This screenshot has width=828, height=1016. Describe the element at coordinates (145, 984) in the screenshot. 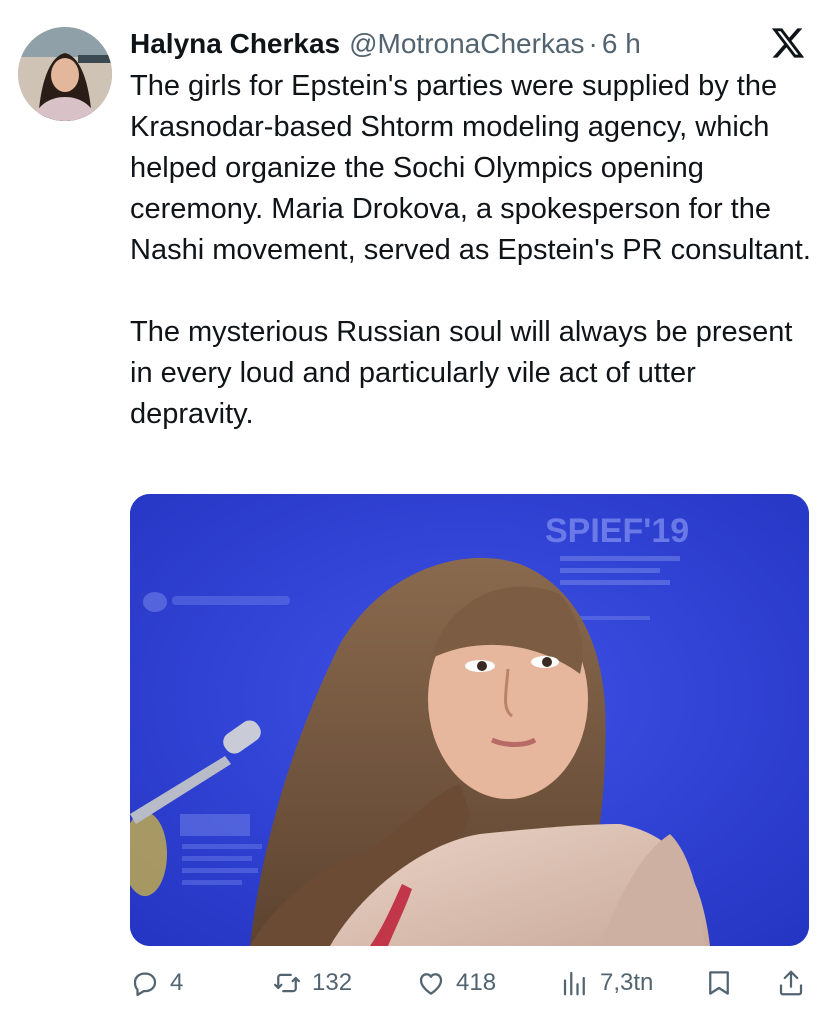

I see `reply-icon` at that location.